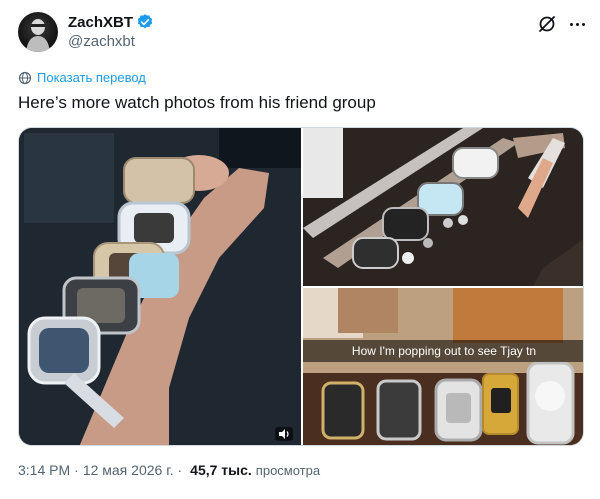  I want to click on verified-badge-icon, so click(145, 21).